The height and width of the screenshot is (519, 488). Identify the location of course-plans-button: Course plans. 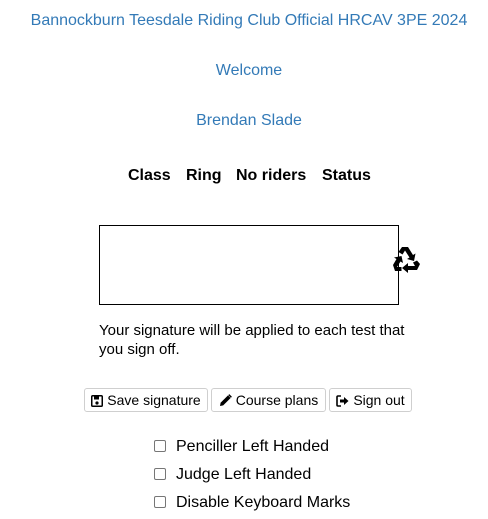
(268, 400).